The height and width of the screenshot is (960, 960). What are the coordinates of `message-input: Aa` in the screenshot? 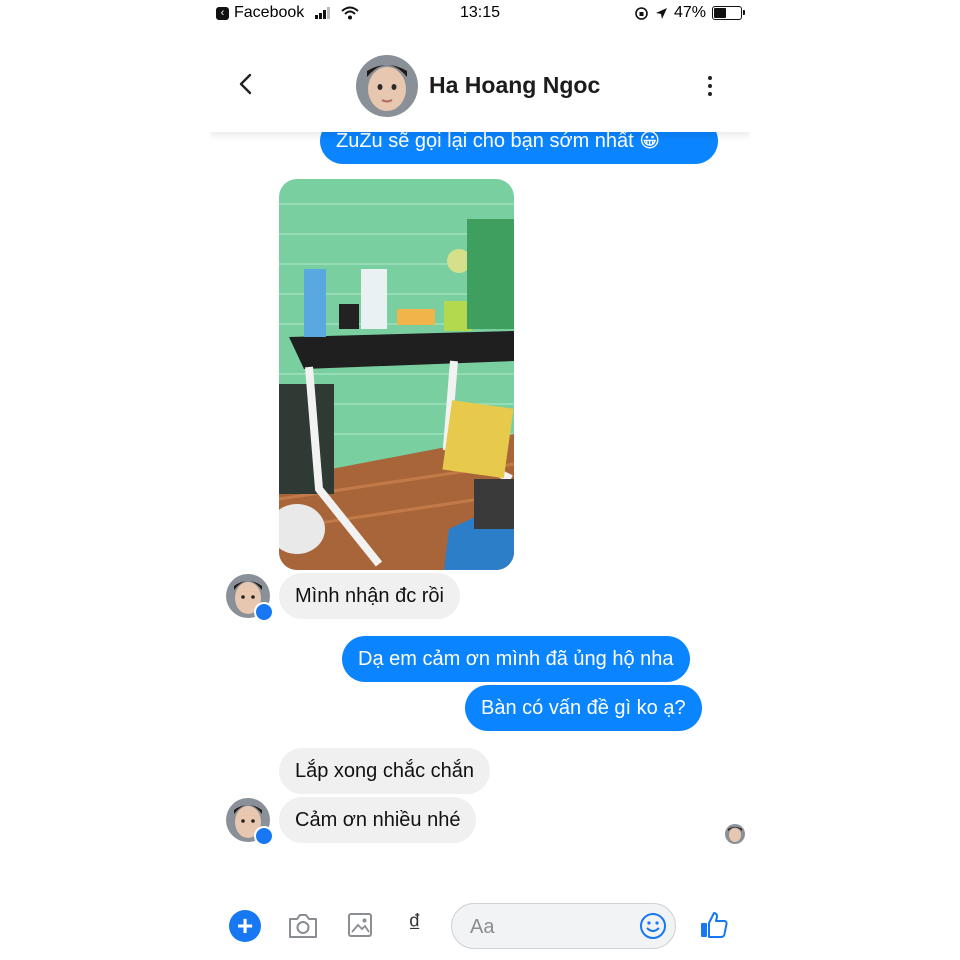 It's located at (563, 926).